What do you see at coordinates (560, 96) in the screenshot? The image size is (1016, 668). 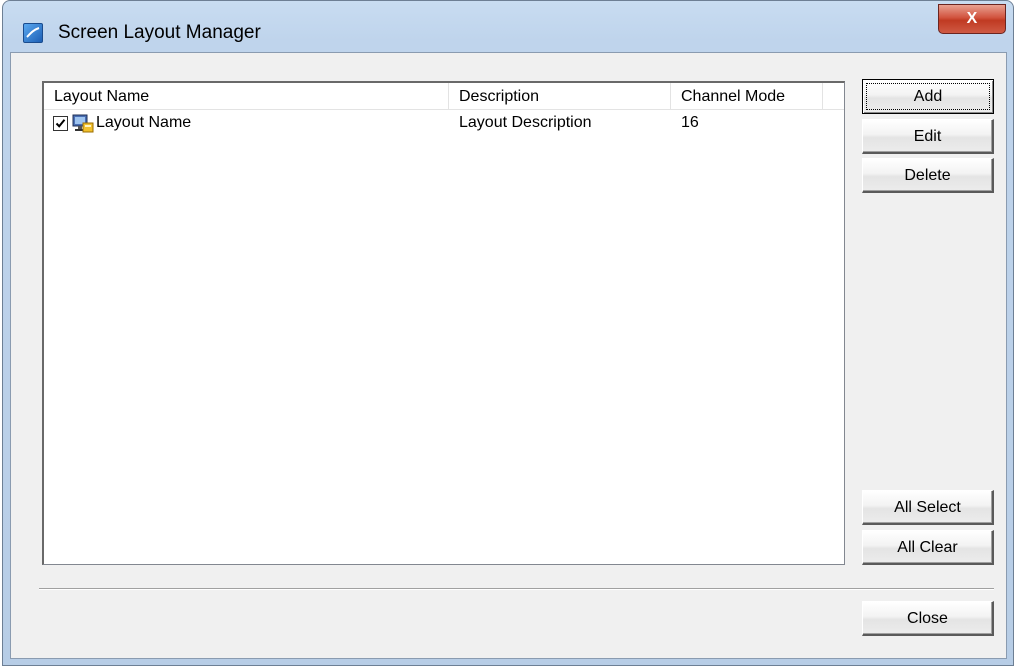 I see `column-header-description: Description` at bounding box center [560, 96].